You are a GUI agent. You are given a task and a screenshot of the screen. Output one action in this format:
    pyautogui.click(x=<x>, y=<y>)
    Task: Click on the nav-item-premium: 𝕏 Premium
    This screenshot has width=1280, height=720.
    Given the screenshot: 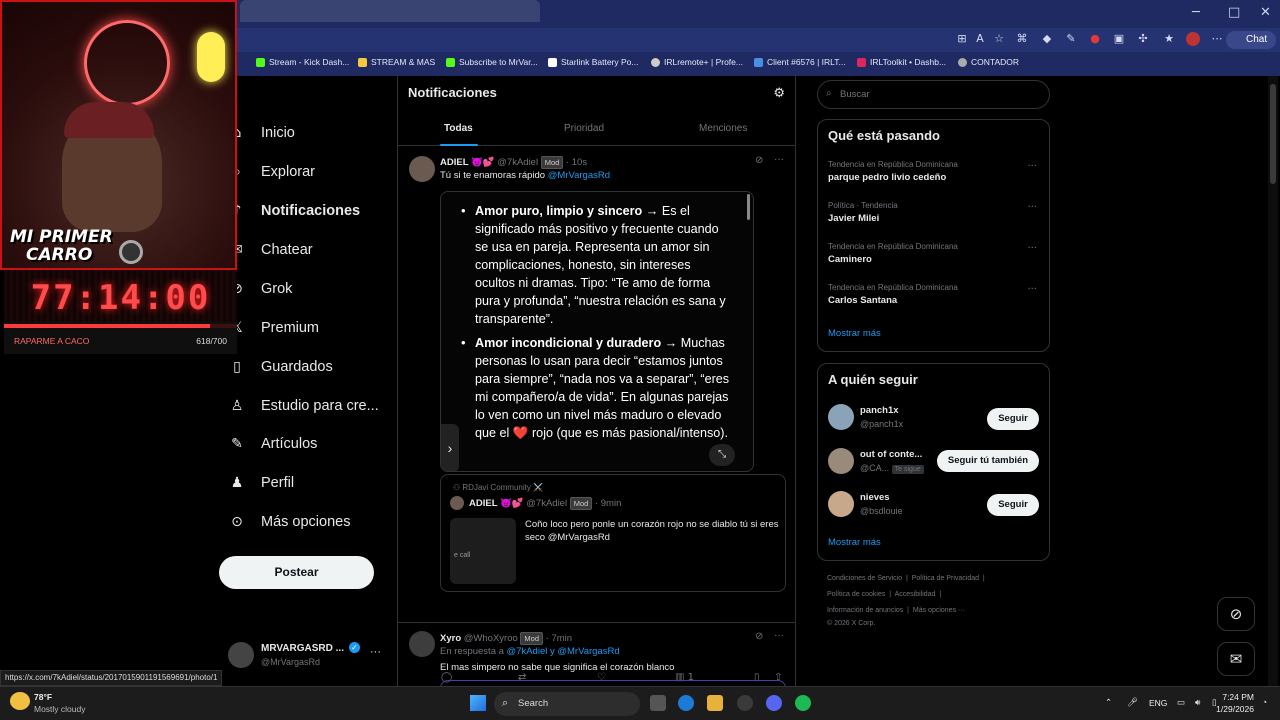 What is the action you would take?
    pyautogui.click(x=274, y=328)
    